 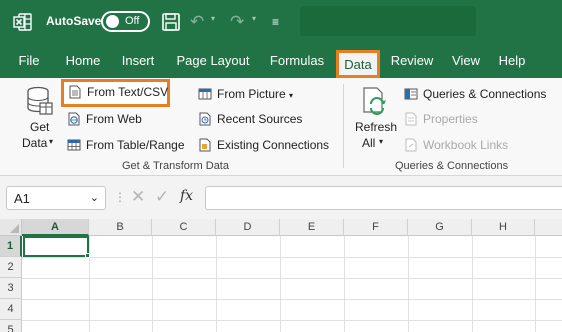 I want to click on tab-file: File, so click(x=29, y=61).